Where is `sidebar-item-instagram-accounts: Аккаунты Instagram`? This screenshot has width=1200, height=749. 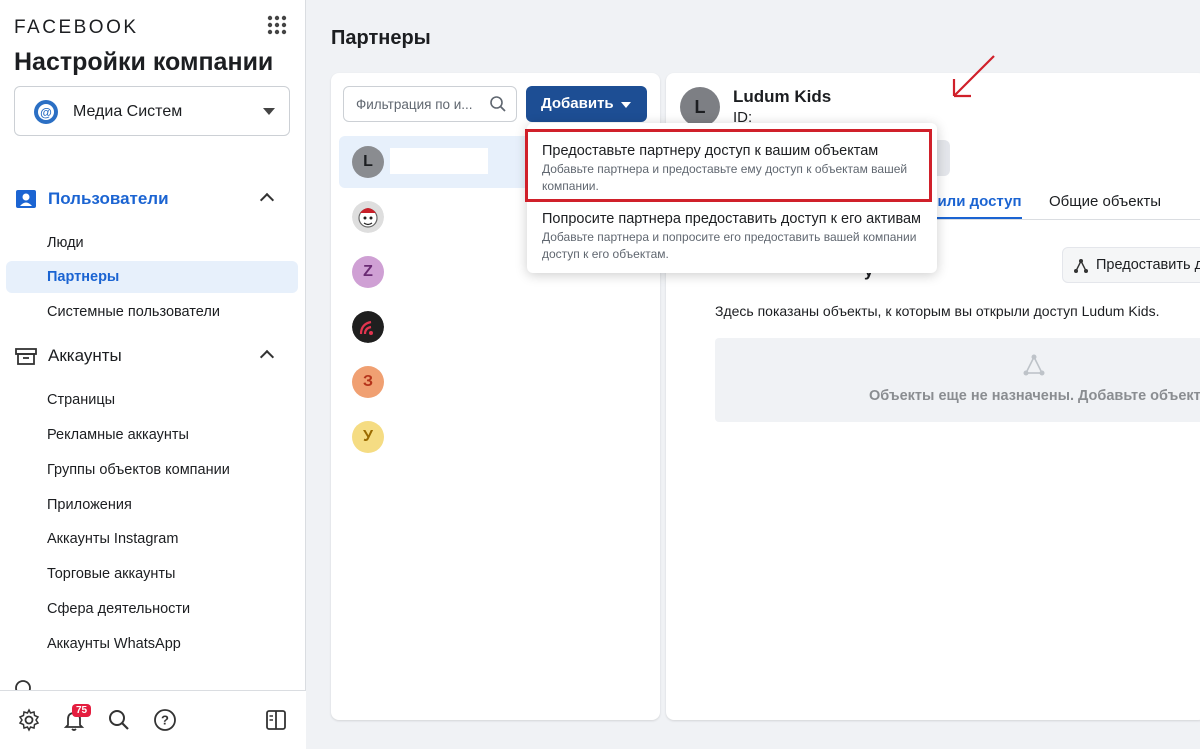
sidebar-item-instagram-accounts: Аккаунты Instagram is located at coordinates (152, 539).